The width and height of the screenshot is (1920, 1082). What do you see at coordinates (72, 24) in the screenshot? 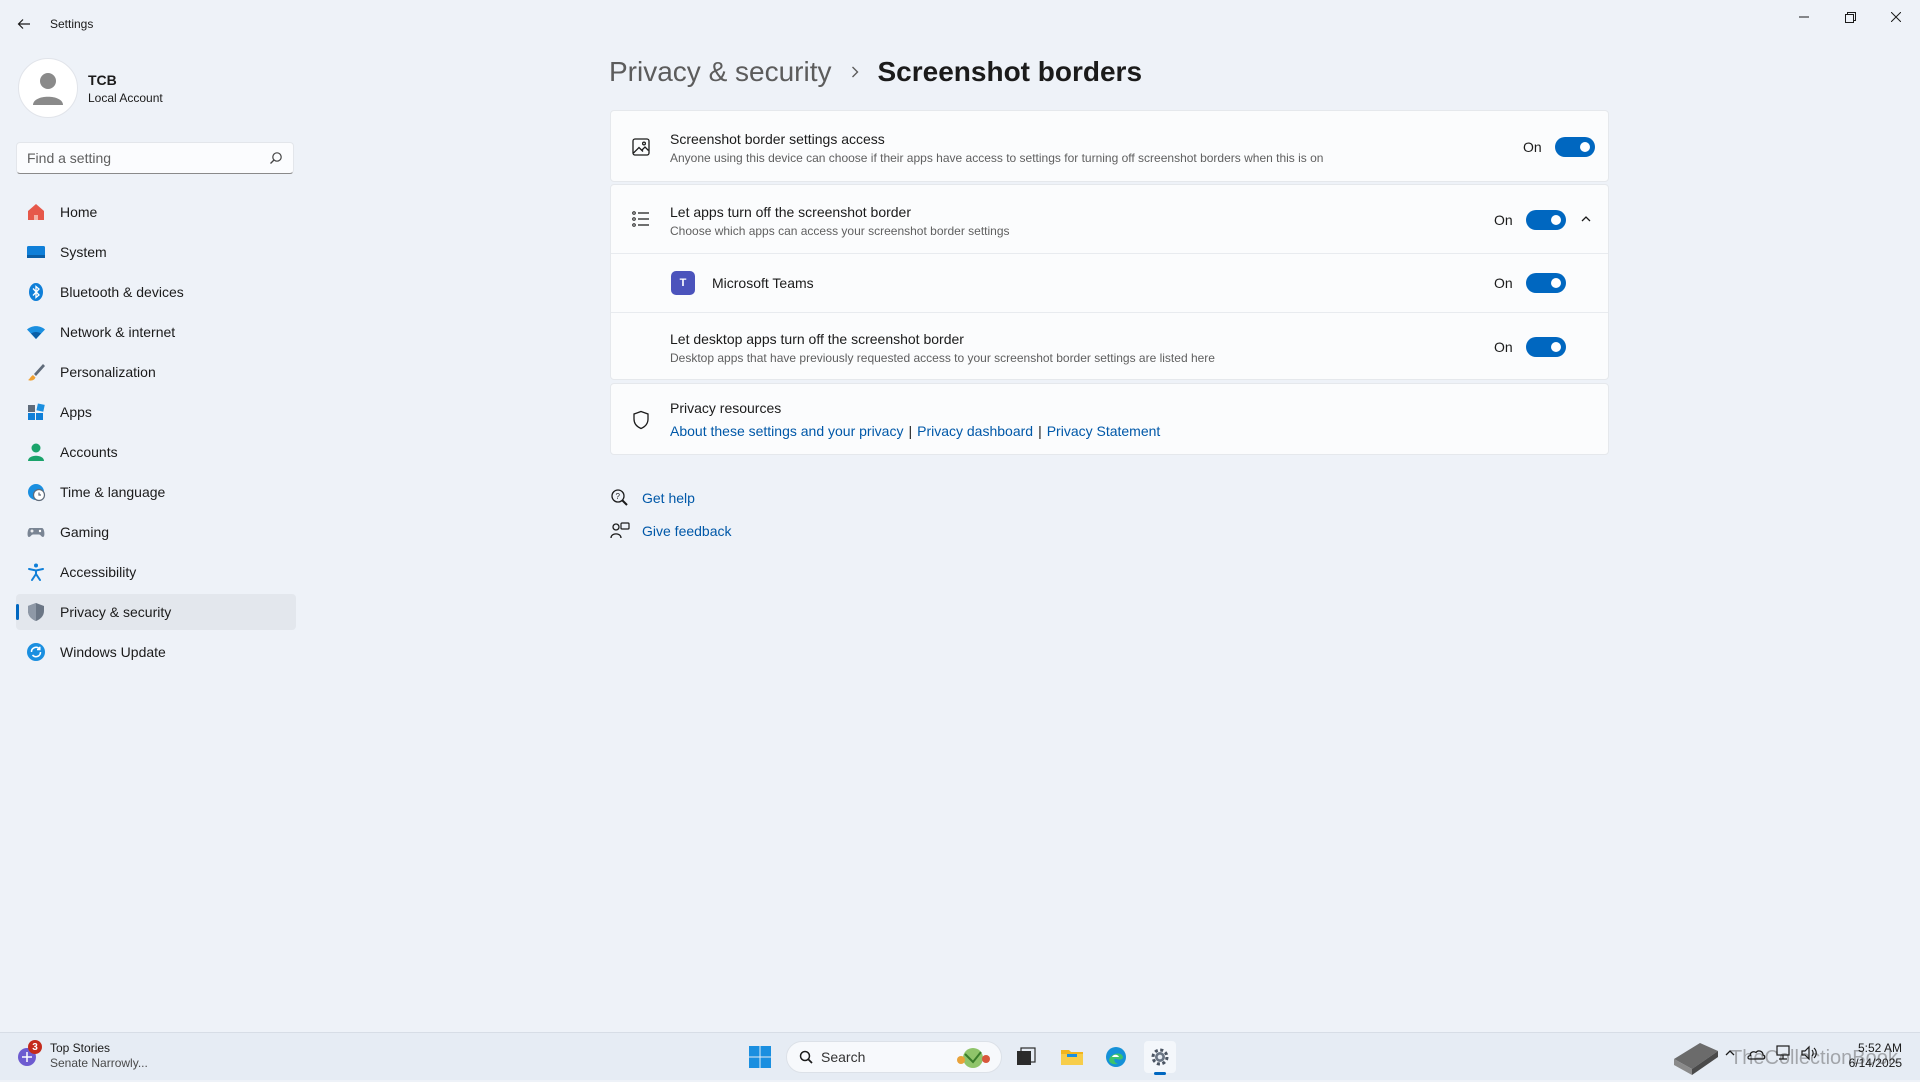
I see `app-title: Settings` at bounding box center [72, 24].